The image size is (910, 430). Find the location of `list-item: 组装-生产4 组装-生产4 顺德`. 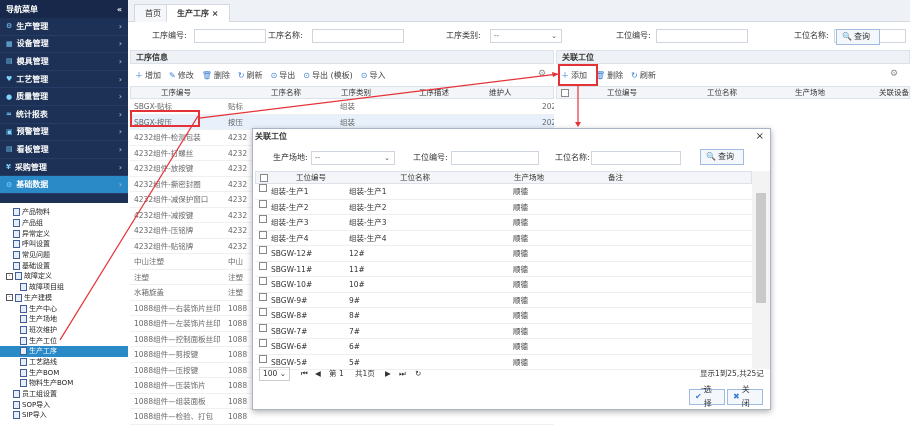

list-item: 组装-生产4 组装-生产4 顺德 is located at coordinates (503, 238).